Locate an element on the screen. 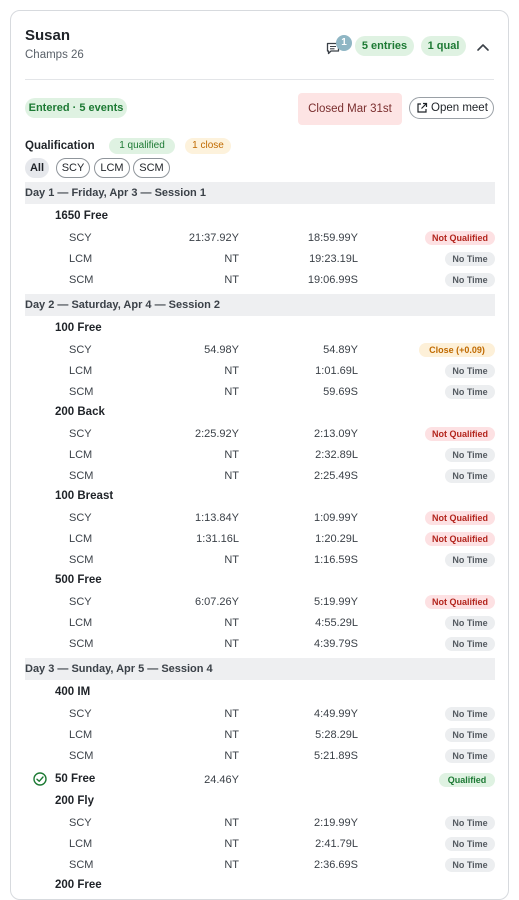 The height and width of the screenshot is (900, 519). best-time: 24.46Y is located at coordinates (221, 780).